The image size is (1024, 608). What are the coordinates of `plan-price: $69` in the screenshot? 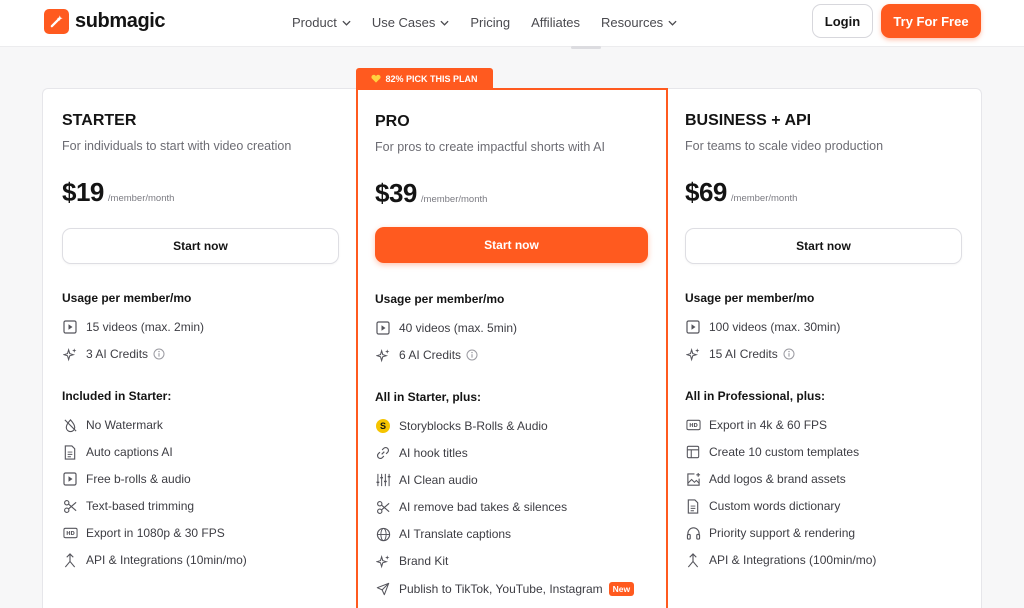 It's located at (706, 192).